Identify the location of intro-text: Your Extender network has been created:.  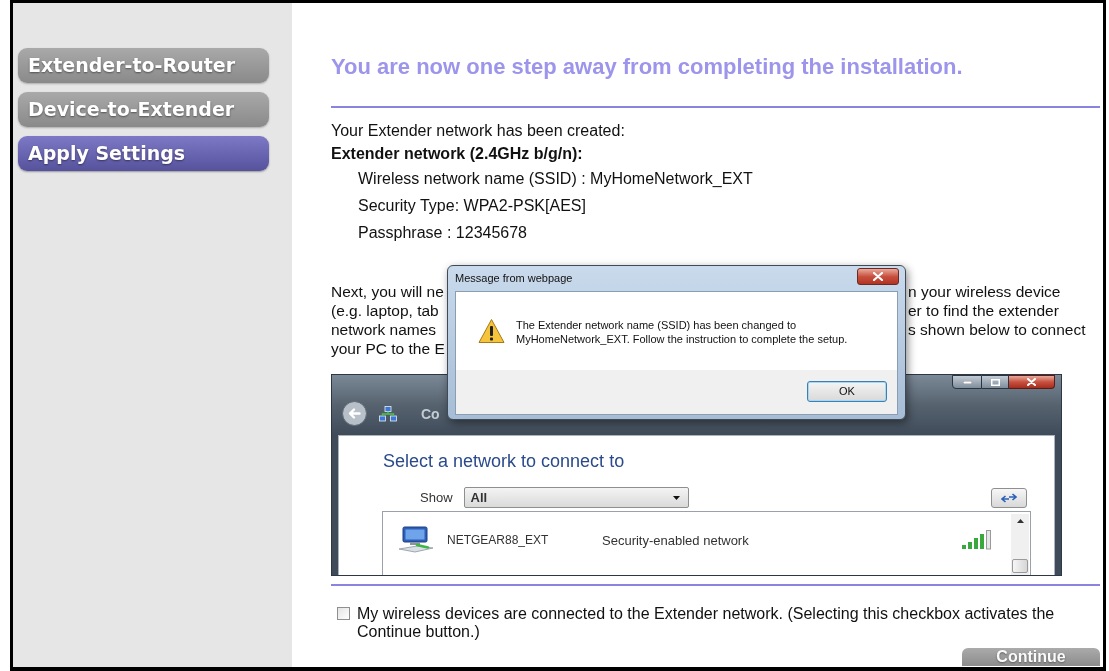
(478, 131).